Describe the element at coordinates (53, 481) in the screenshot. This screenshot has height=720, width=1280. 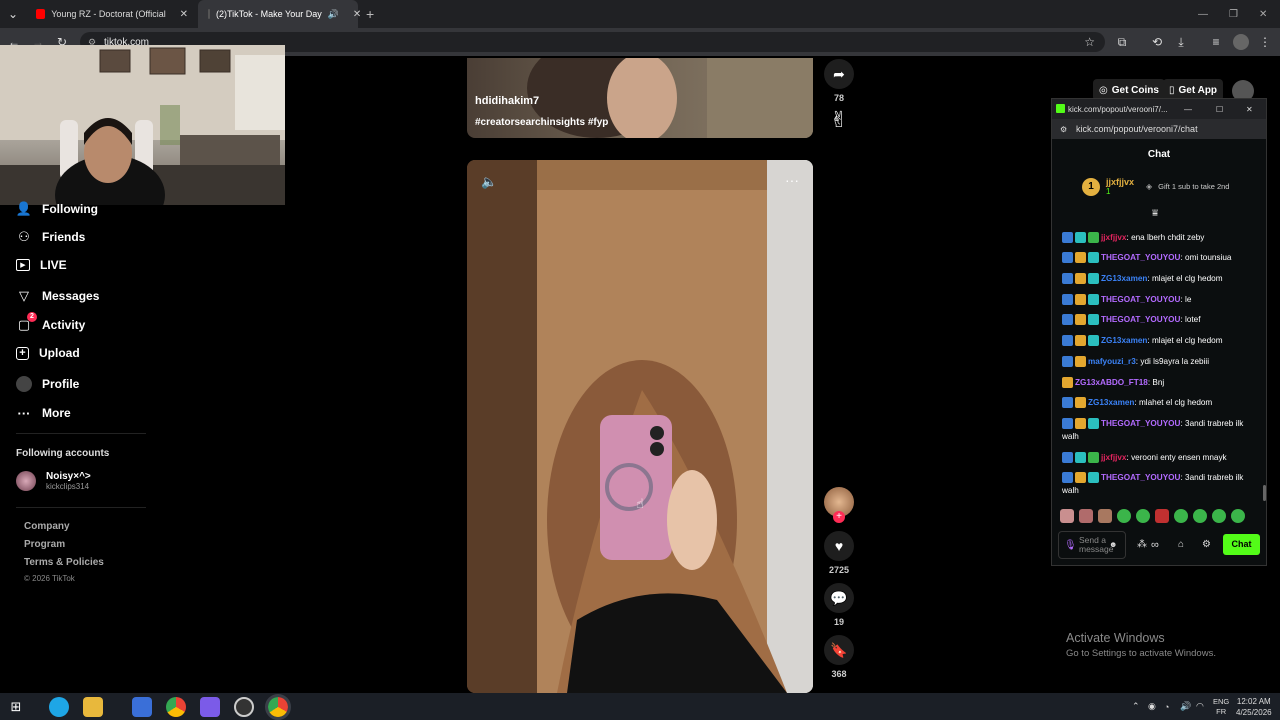
I see `following-account-item: Noisy×^> kickclips314` at that location.